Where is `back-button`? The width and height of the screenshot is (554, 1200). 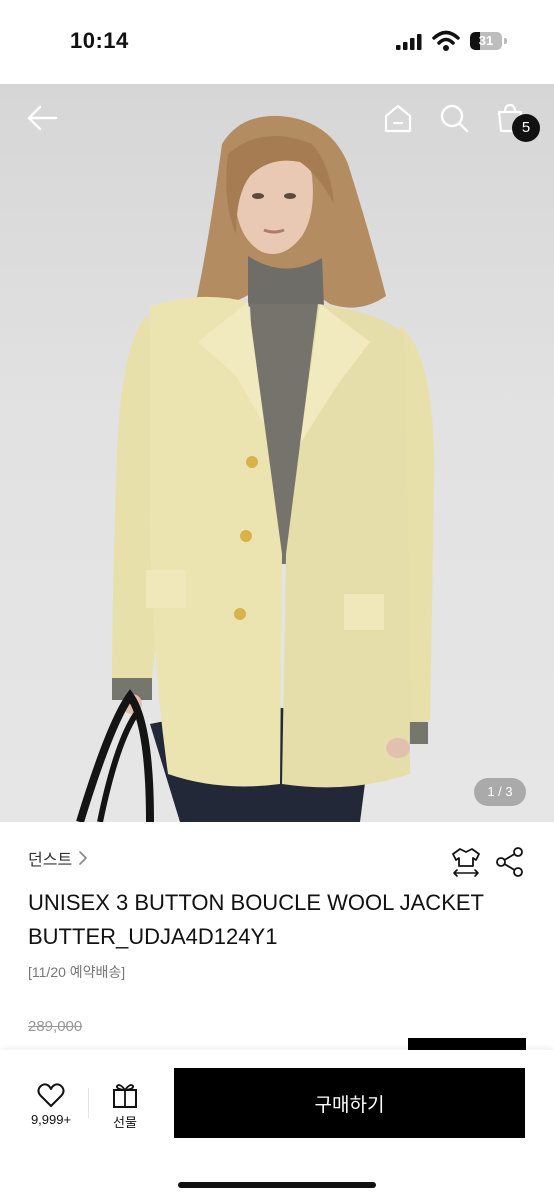 back-button is located at coordinates (42, 118).